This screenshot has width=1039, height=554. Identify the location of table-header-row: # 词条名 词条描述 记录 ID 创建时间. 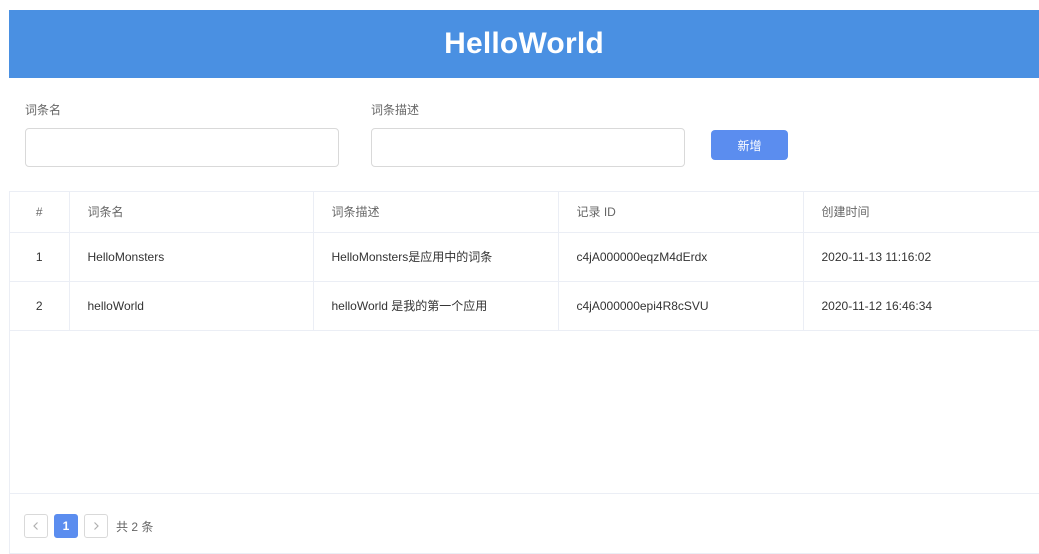
(524, 212).